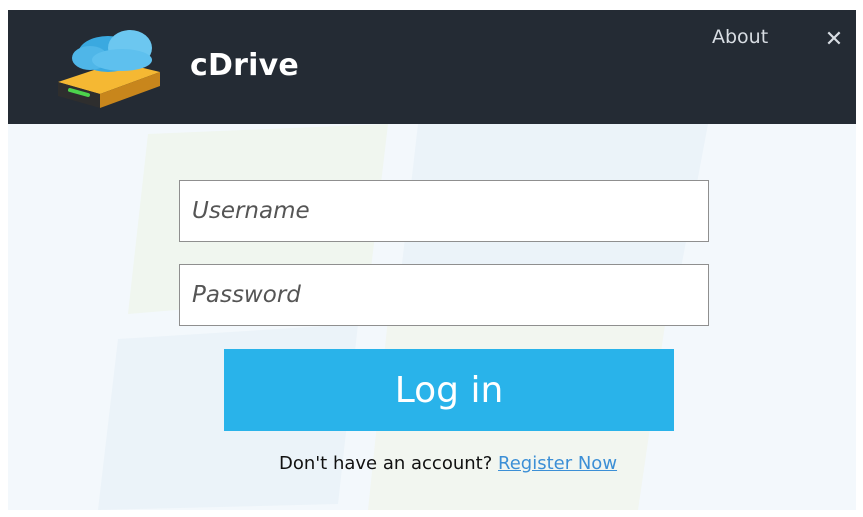 The height and width of the screenshot is (517, 863). Describe the element at coordinates (834, 40) in the screenshot. I see `close-icon: ✕` at that location.